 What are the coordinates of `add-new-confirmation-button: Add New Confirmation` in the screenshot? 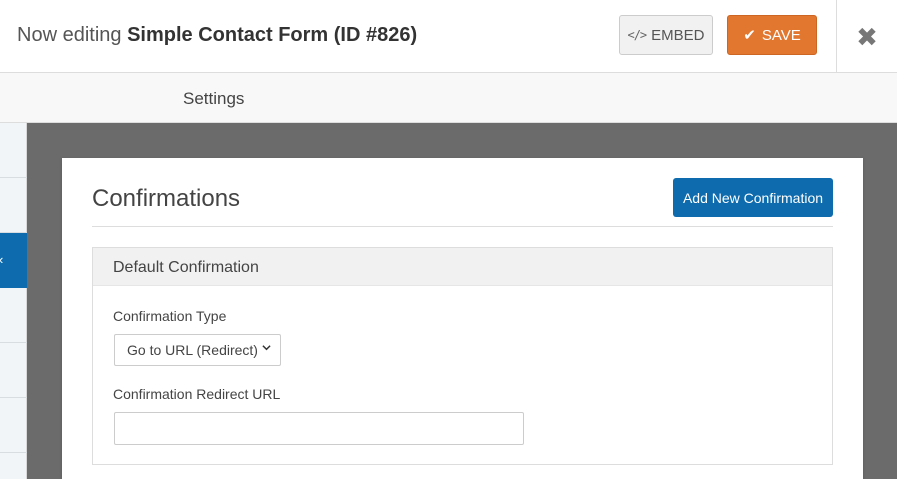 It's located at (753, 197).